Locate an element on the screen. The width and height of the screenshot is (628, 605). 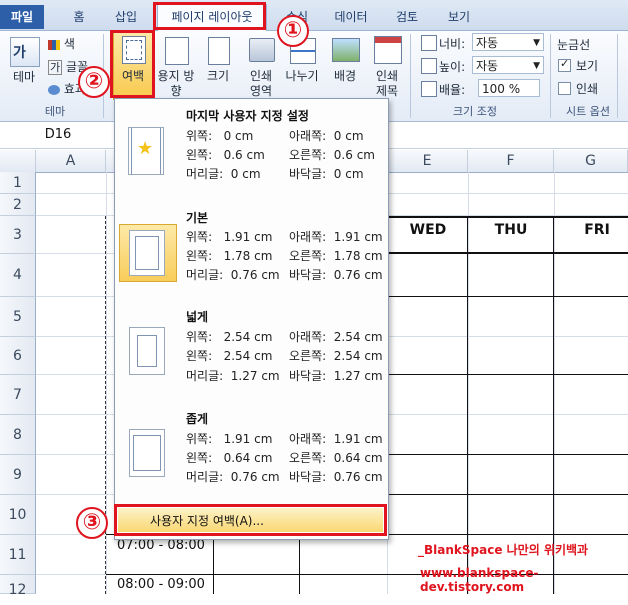
orientation-button: 용지 방향 is located at coordinates (176, 84).